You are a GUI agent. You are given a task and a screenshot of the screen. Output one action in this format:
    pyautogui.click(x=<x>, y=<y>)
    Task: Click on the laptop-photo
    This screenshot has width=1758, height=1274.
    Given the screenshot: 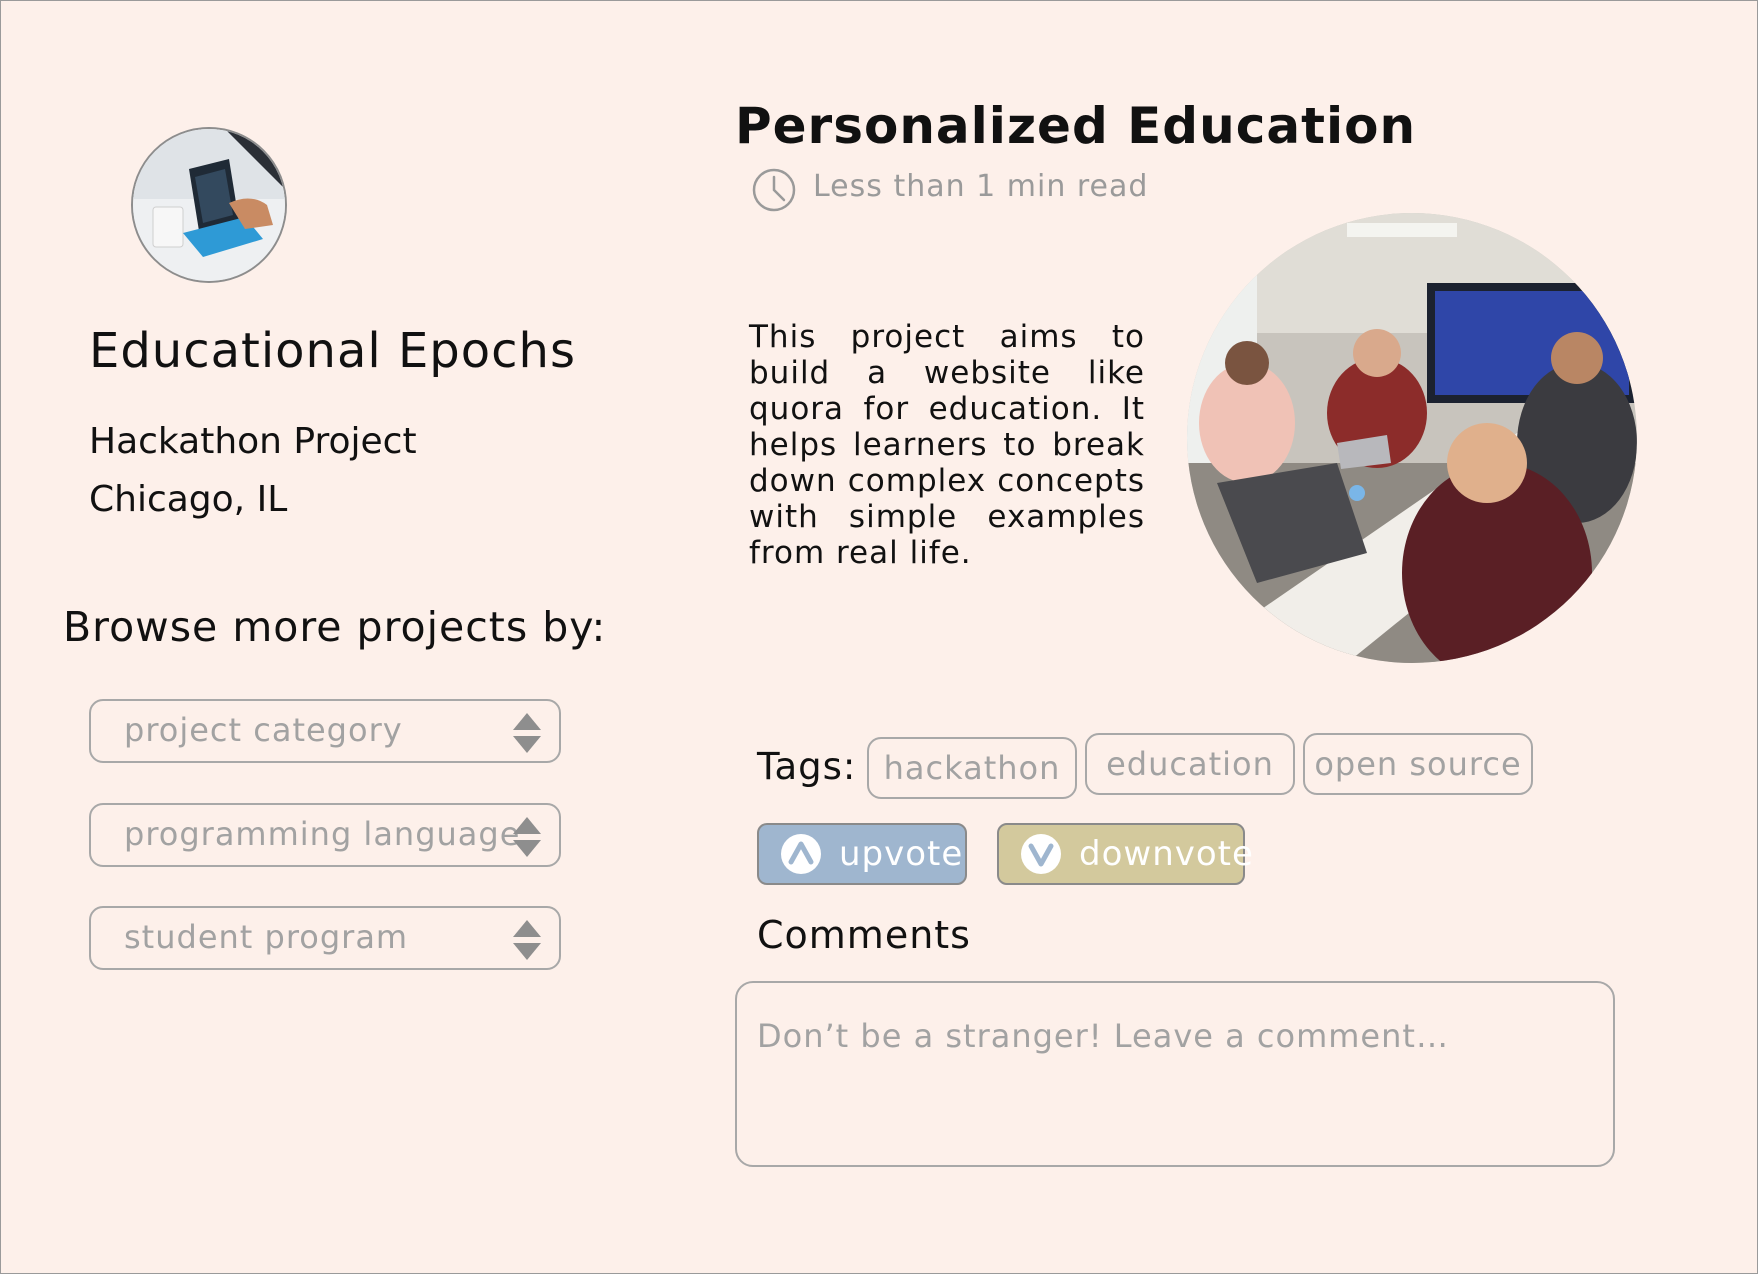 What is the action you would take?
    pyautogui.click(x=209, y=205)
    